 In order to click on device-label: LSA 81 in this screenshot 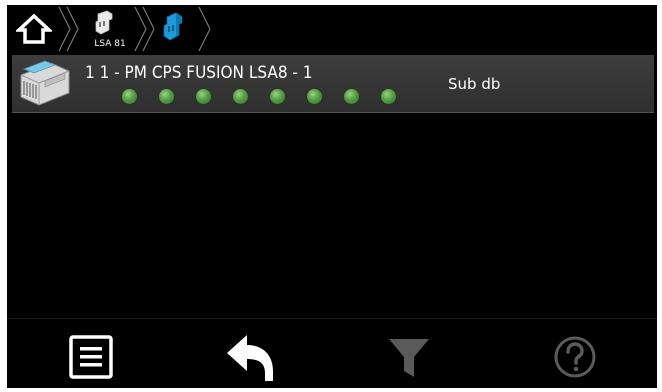, I will do `click(110, 44)`.